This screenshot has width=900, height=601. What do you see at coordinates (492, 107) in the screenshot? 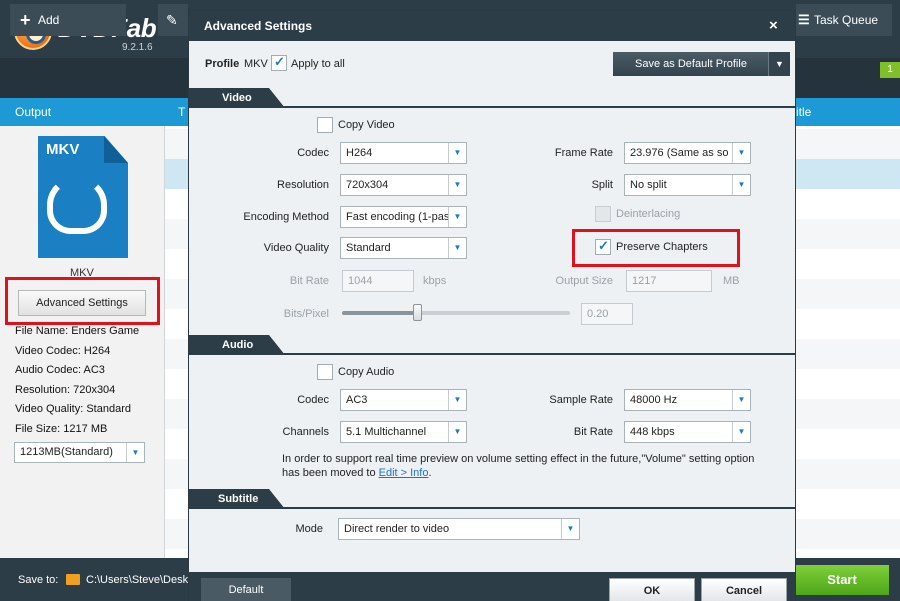
I see `video-section-divider` at bounding box center [492, 107].